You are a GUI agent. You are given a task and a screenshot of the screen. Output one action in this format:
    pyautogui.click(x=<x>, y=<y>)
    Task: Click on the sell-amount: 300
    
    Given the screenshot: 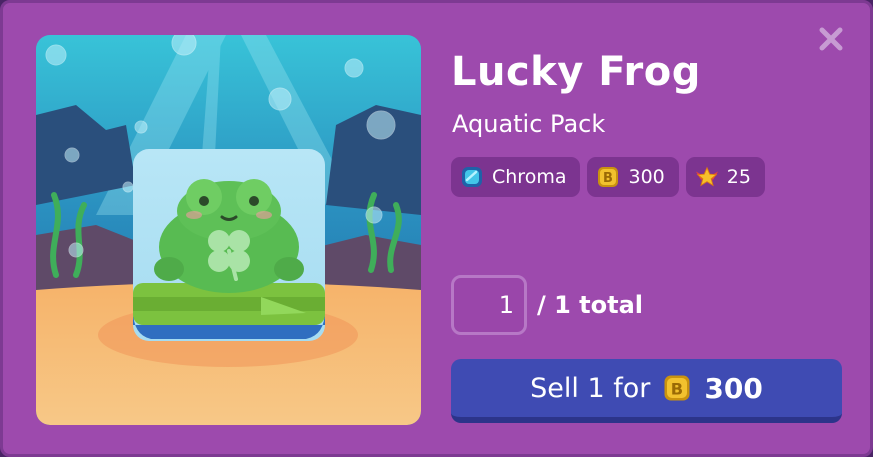 What is the action you would take?
    pyautogui.click(x=733, y=388)
    